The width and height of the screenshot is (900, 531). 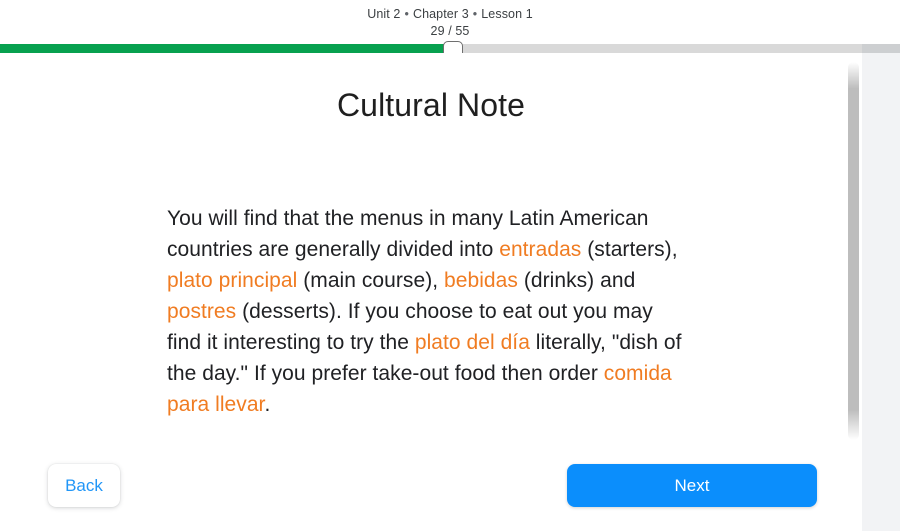 What do you see at coordinates (440, 14) in the screenshot?
I see `breadcrumb-chapter: Chapter 3` at bounding box center [440, 14].